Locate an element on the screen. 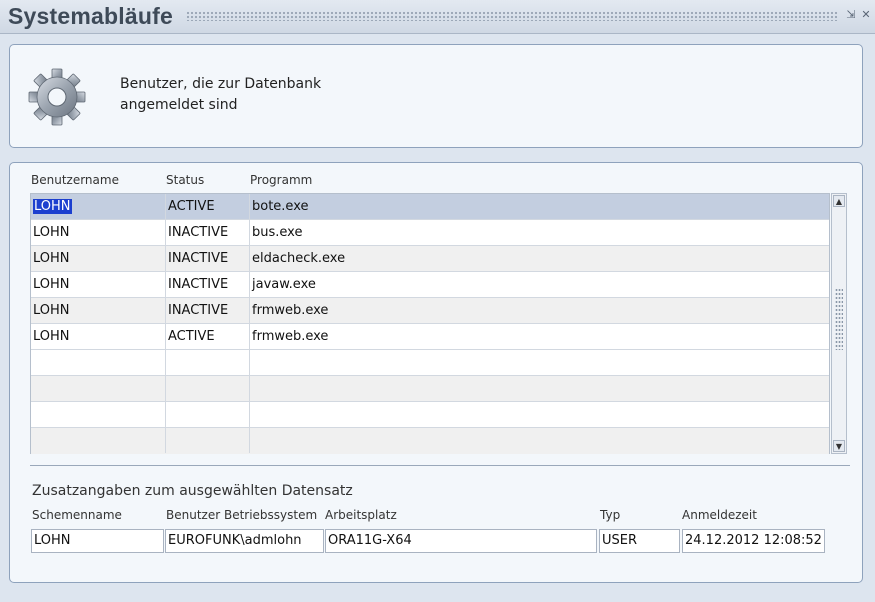 This screenshot has width=875, height=602. cell-program: javaw.exe is located at coordinates (539, 284).